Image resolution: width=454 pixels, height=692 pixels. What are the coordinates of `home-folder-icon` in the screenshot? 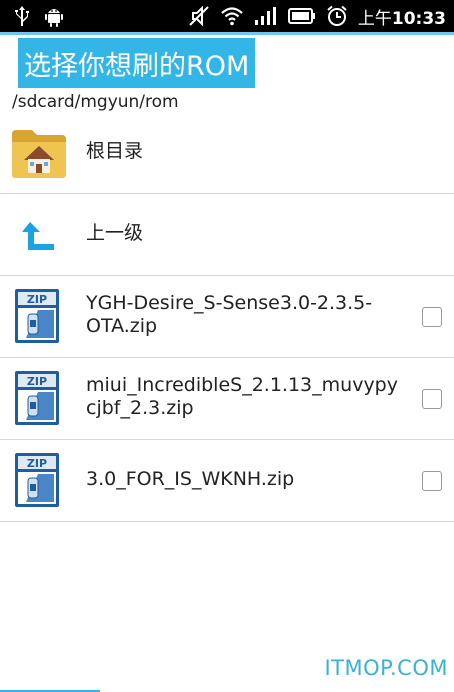 It's located at (39, 154).